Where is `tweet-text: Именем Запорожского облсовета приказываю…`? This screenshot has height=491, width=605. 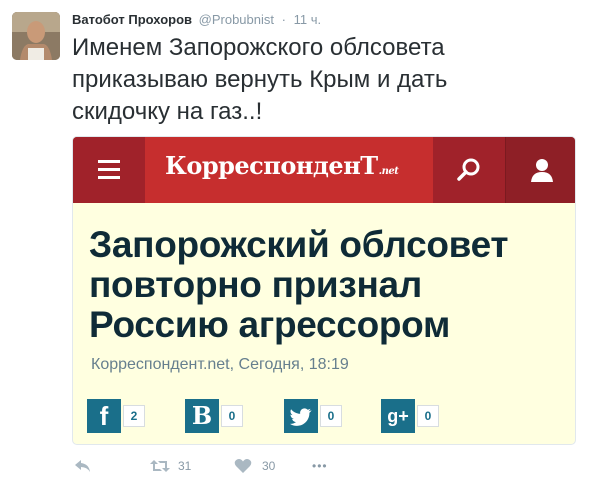
tweet-text: Именем Запорожского облсовета приказываю… is located at coordinates (260, 79).